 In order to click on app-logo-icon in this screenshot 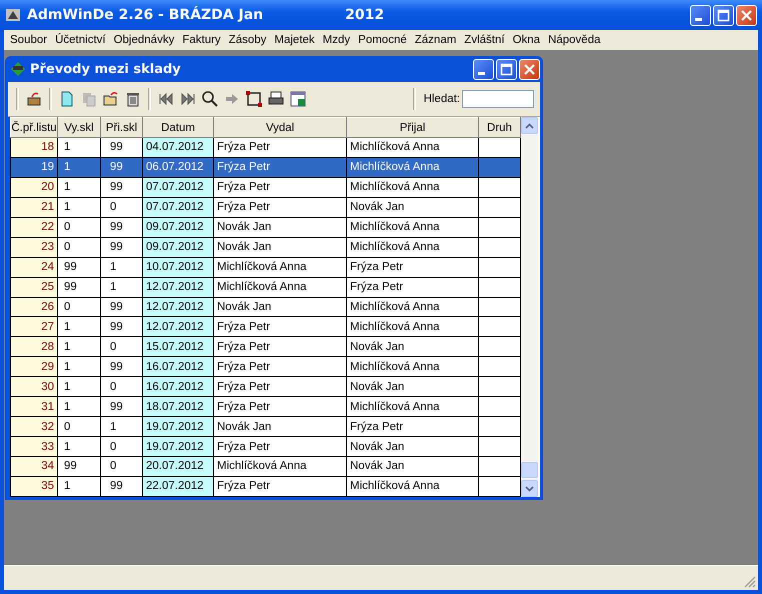, I will do `click(13, 15)`.